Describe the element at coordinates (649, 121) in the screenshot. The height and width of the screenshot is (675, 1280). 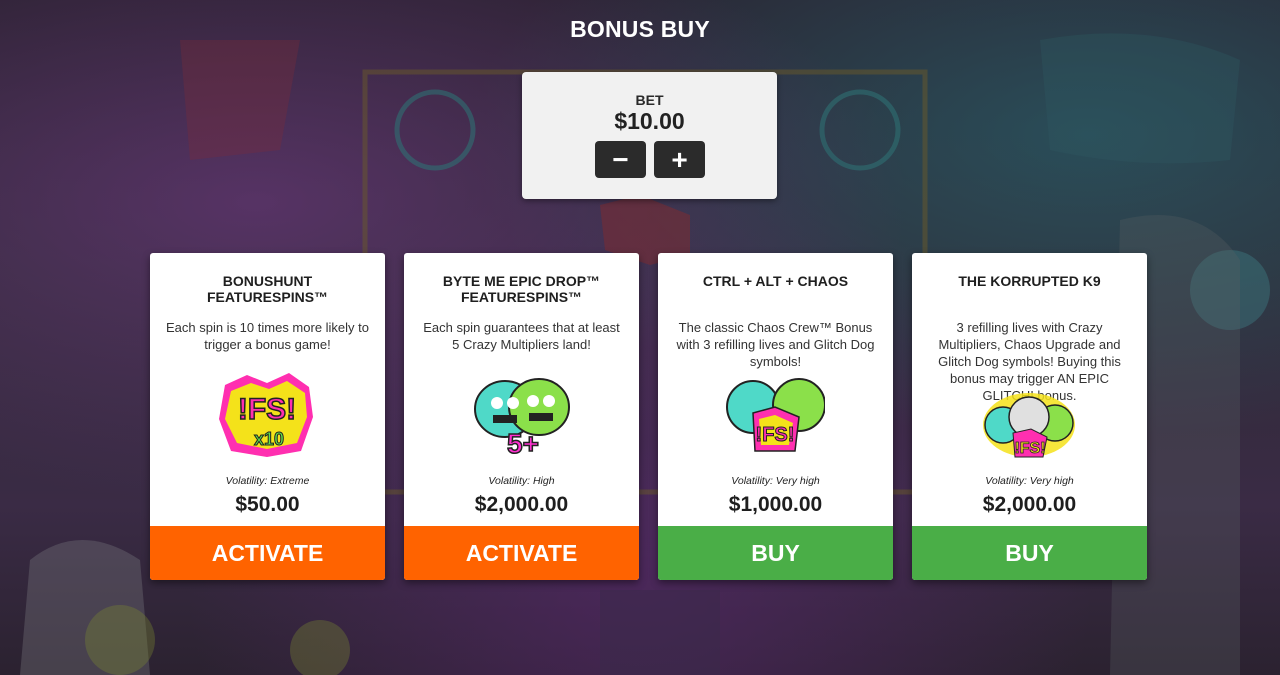
I see `bet-amount: $10.00` at that location.